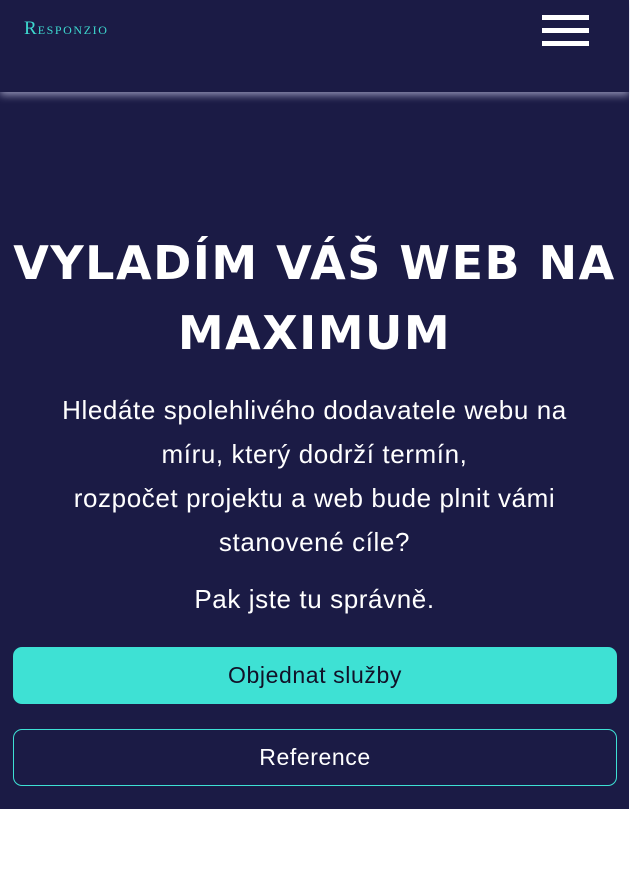 Image resolution: width=630 pixels, height=879 pixels. I want to click on menu-bar-top, so click(565, 17).